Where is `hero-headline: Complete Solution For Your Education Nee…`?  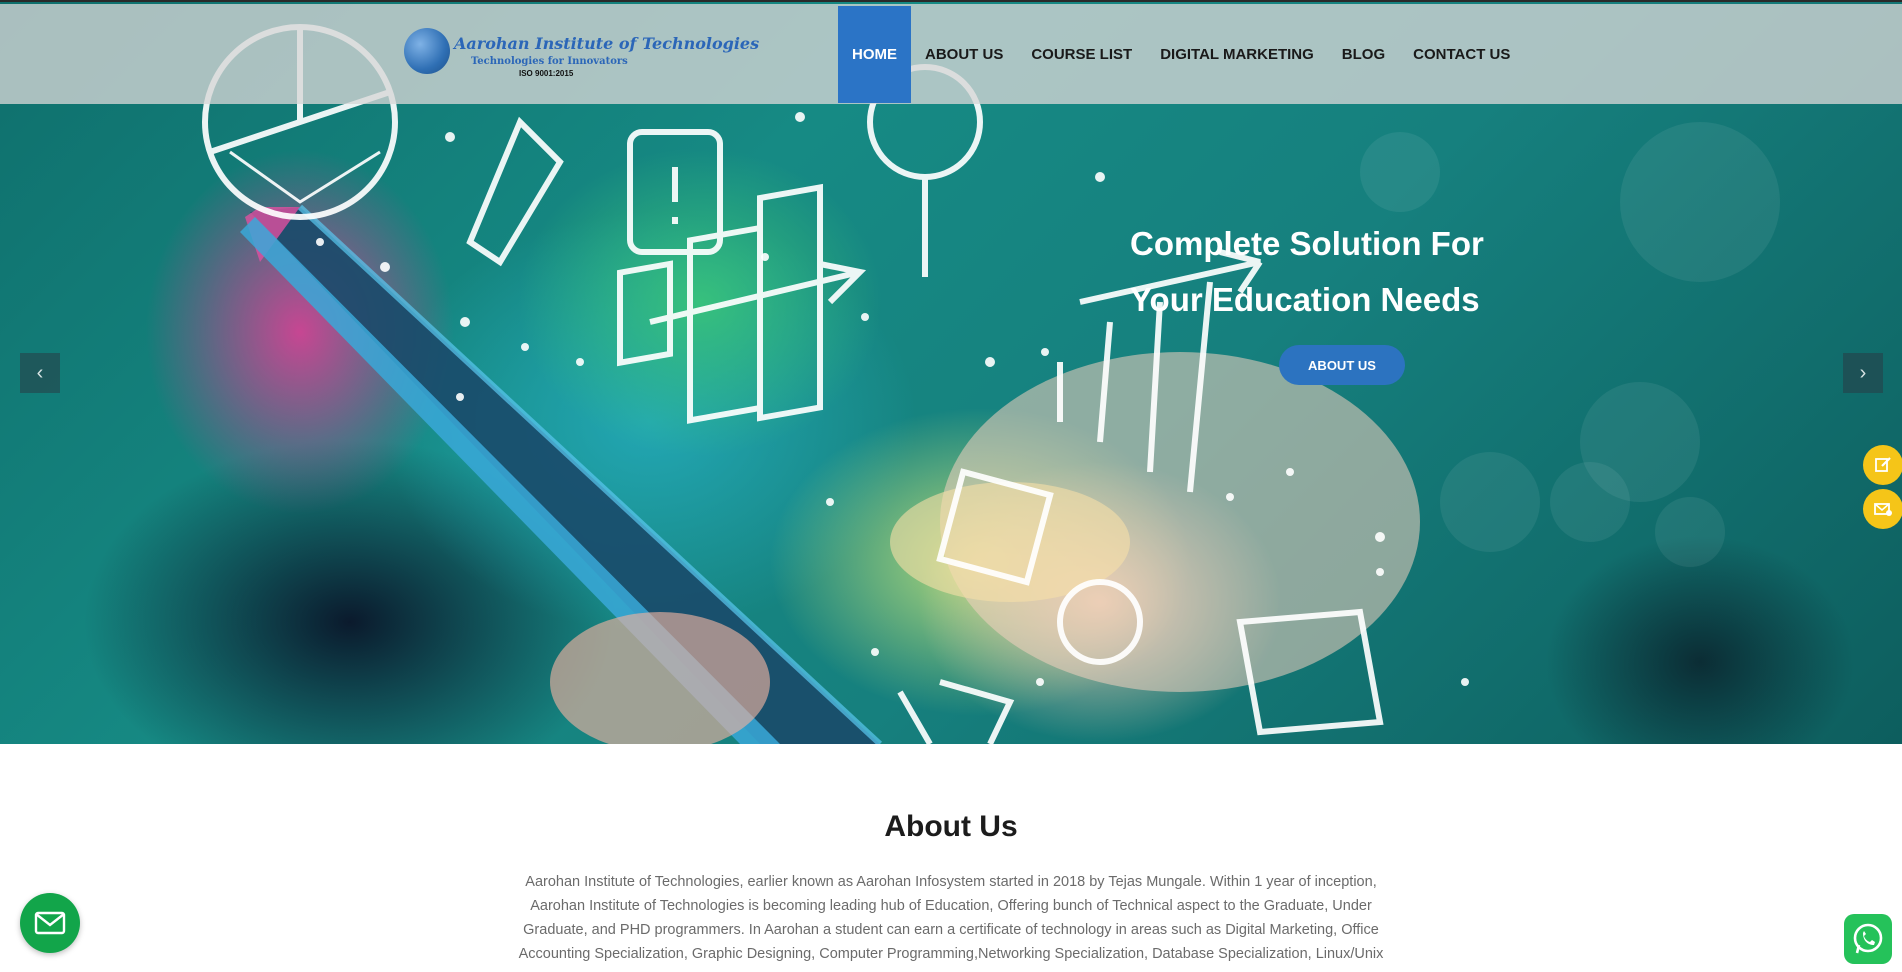
hero-headline: Complete Solution For Your Education Nee… is located at coordinates (1340, 272).